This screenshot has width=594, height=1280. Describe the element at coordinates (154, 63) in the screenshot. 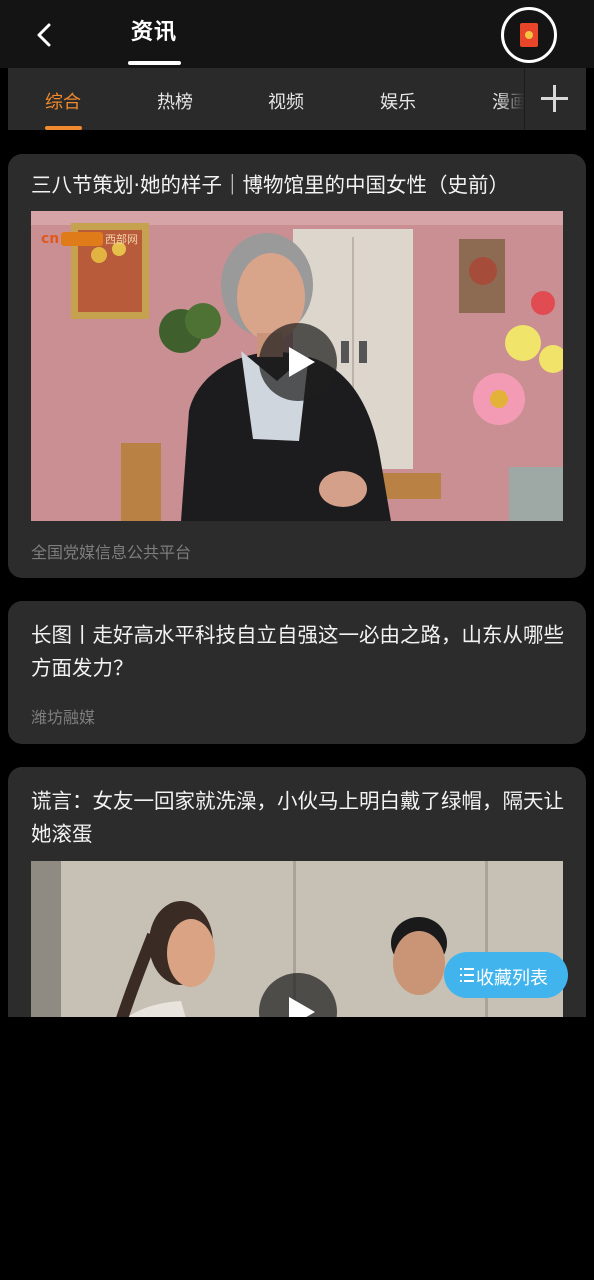

I see `title-active-indicator` at that location.